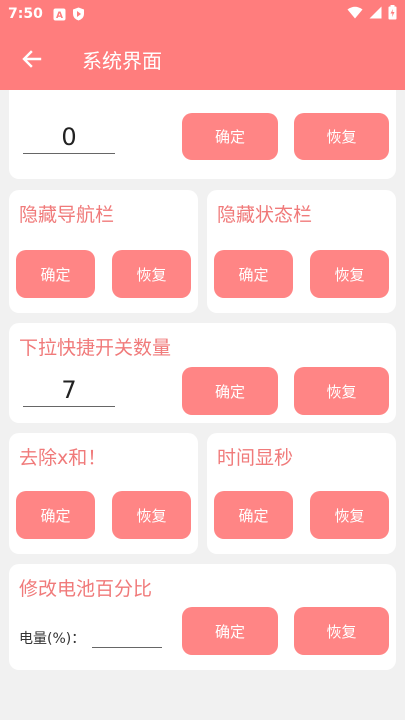  Describe the element at coordinates (103, 251) in the screenshot. I see `card-hide-nav: 隐藏导航栏 确定 恢复` at that location.